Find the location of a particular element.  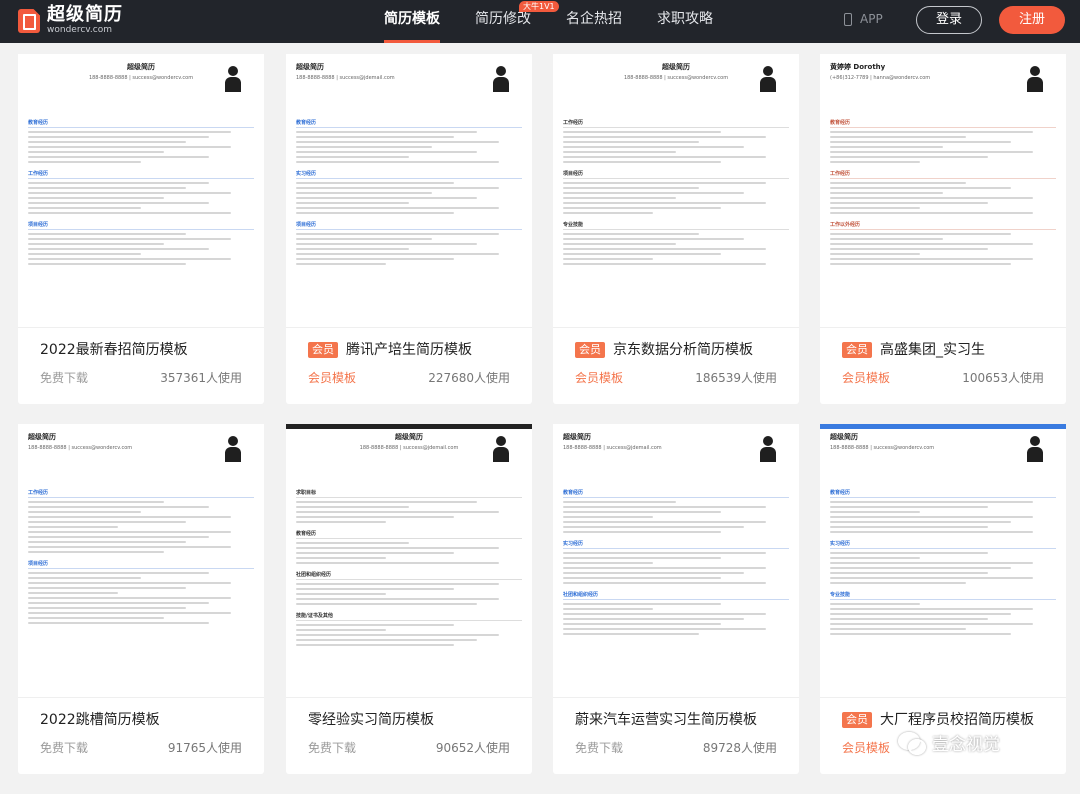

template-title: 2022最新春招简历模板 is located at coordinates (114, 349).